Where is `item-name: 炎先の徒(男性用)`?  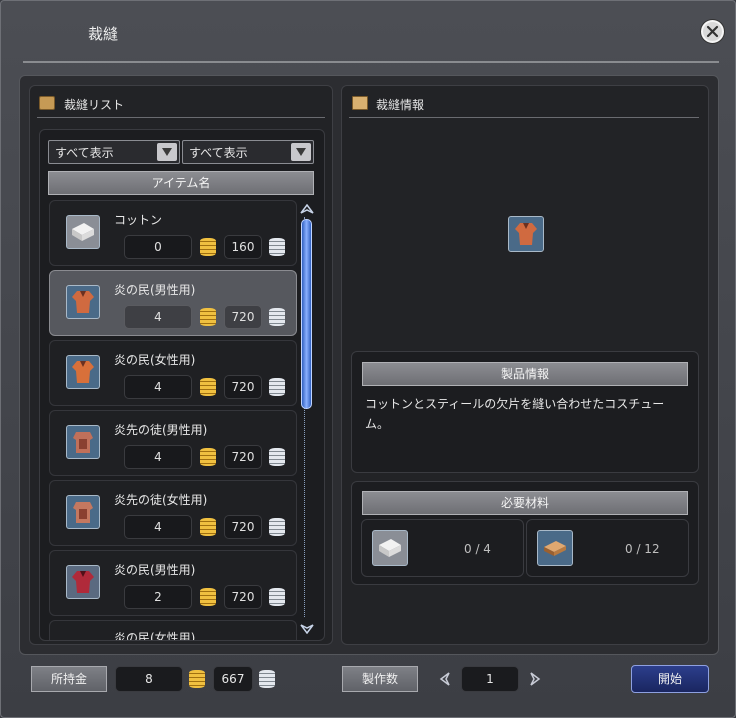
item-name: 炎先の徒(男性用) is located at coordinates (161, 430).